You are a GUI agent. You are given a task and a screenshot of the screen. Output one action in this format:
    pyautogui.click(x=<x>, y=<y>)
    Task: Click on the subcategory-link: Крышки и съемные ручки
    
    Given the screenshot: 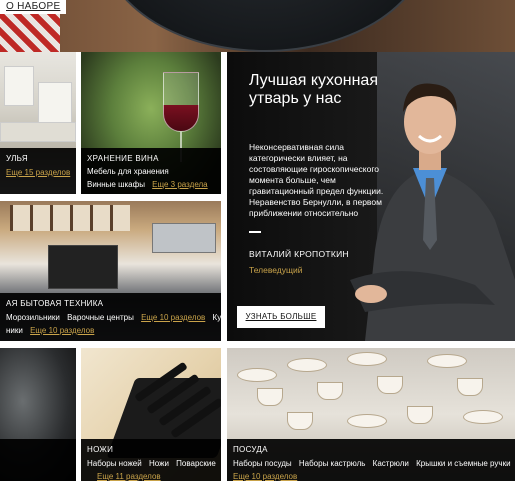 What is the action you would take?
    pyautogui.click(x=463, y=463)
    